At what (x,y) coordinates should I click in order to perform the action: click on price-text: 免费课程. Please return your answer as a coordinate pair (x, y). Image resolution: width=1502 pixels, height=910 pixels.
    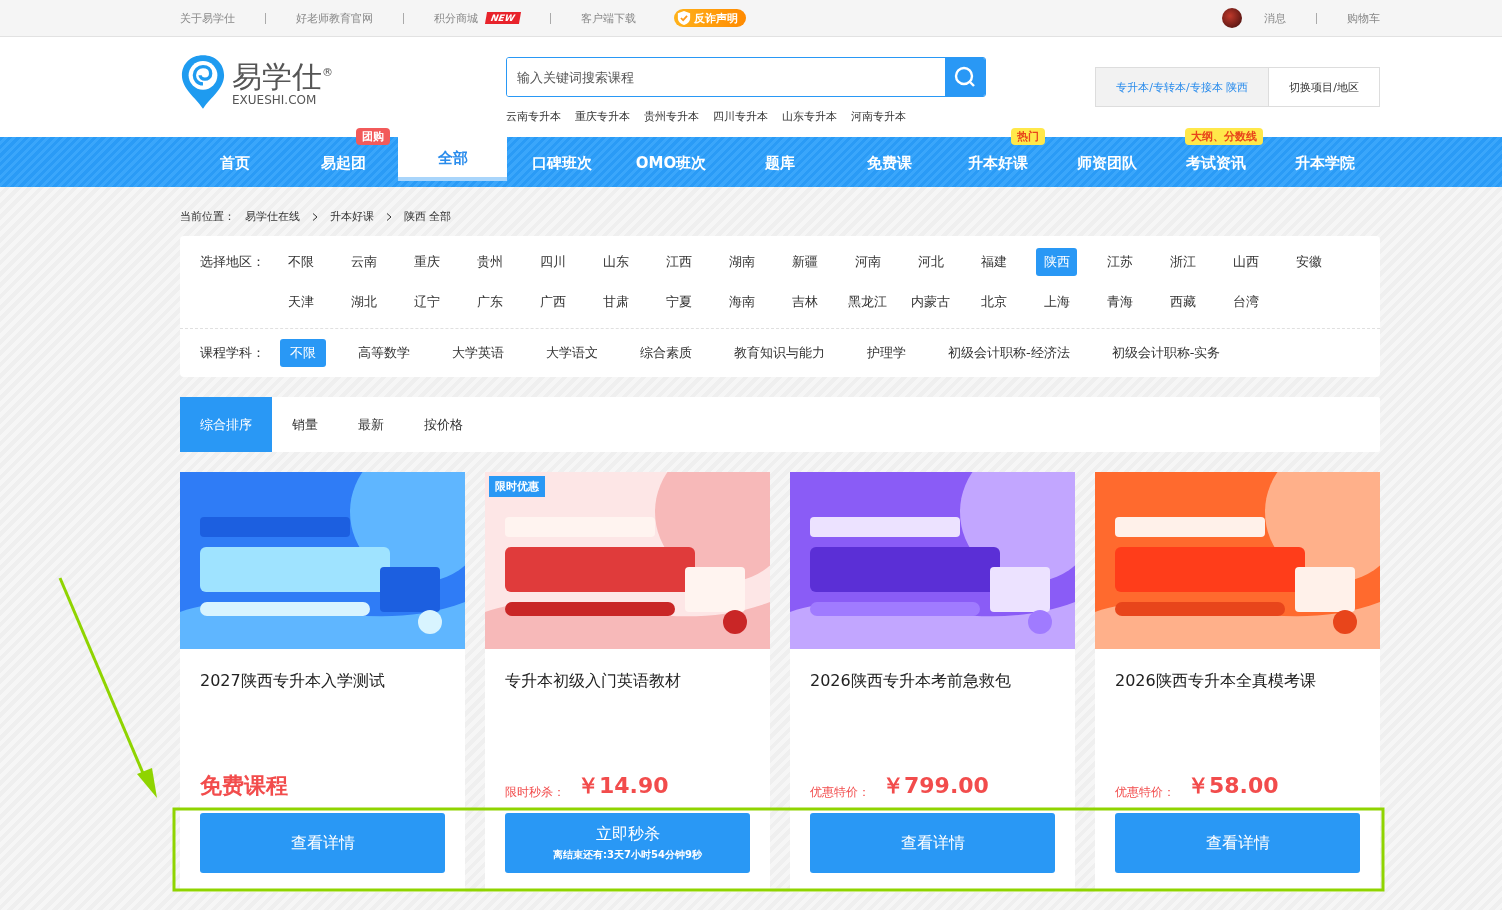
    Looking at the image, I should click on (244, 786).